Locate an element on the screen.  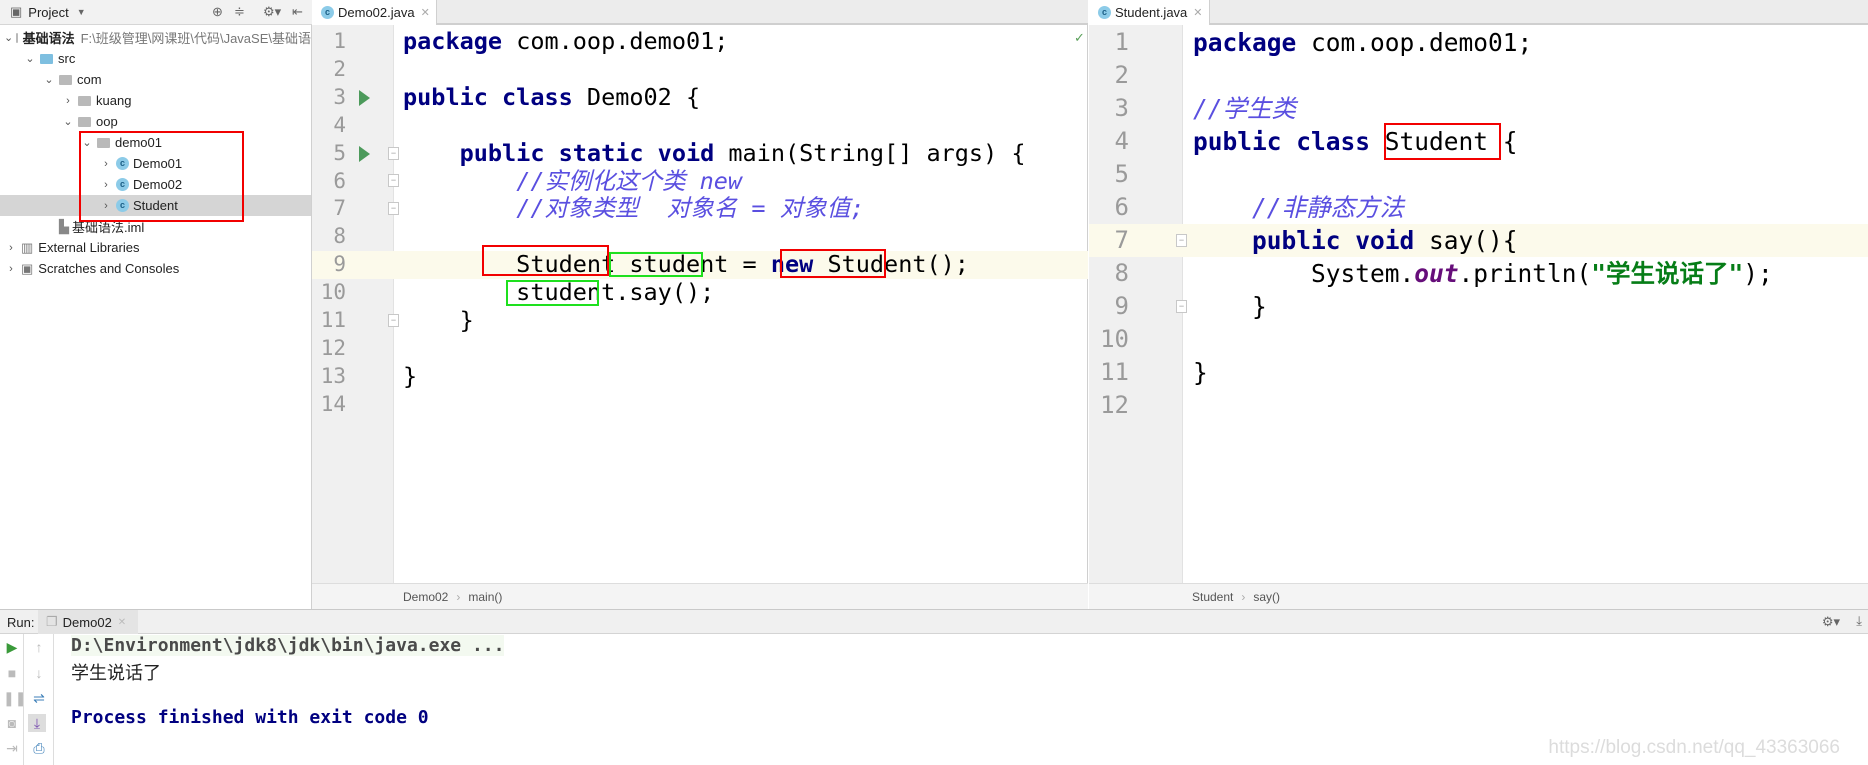
soft-wrap-icon: ⇌ is located at coordinates (39, 698).